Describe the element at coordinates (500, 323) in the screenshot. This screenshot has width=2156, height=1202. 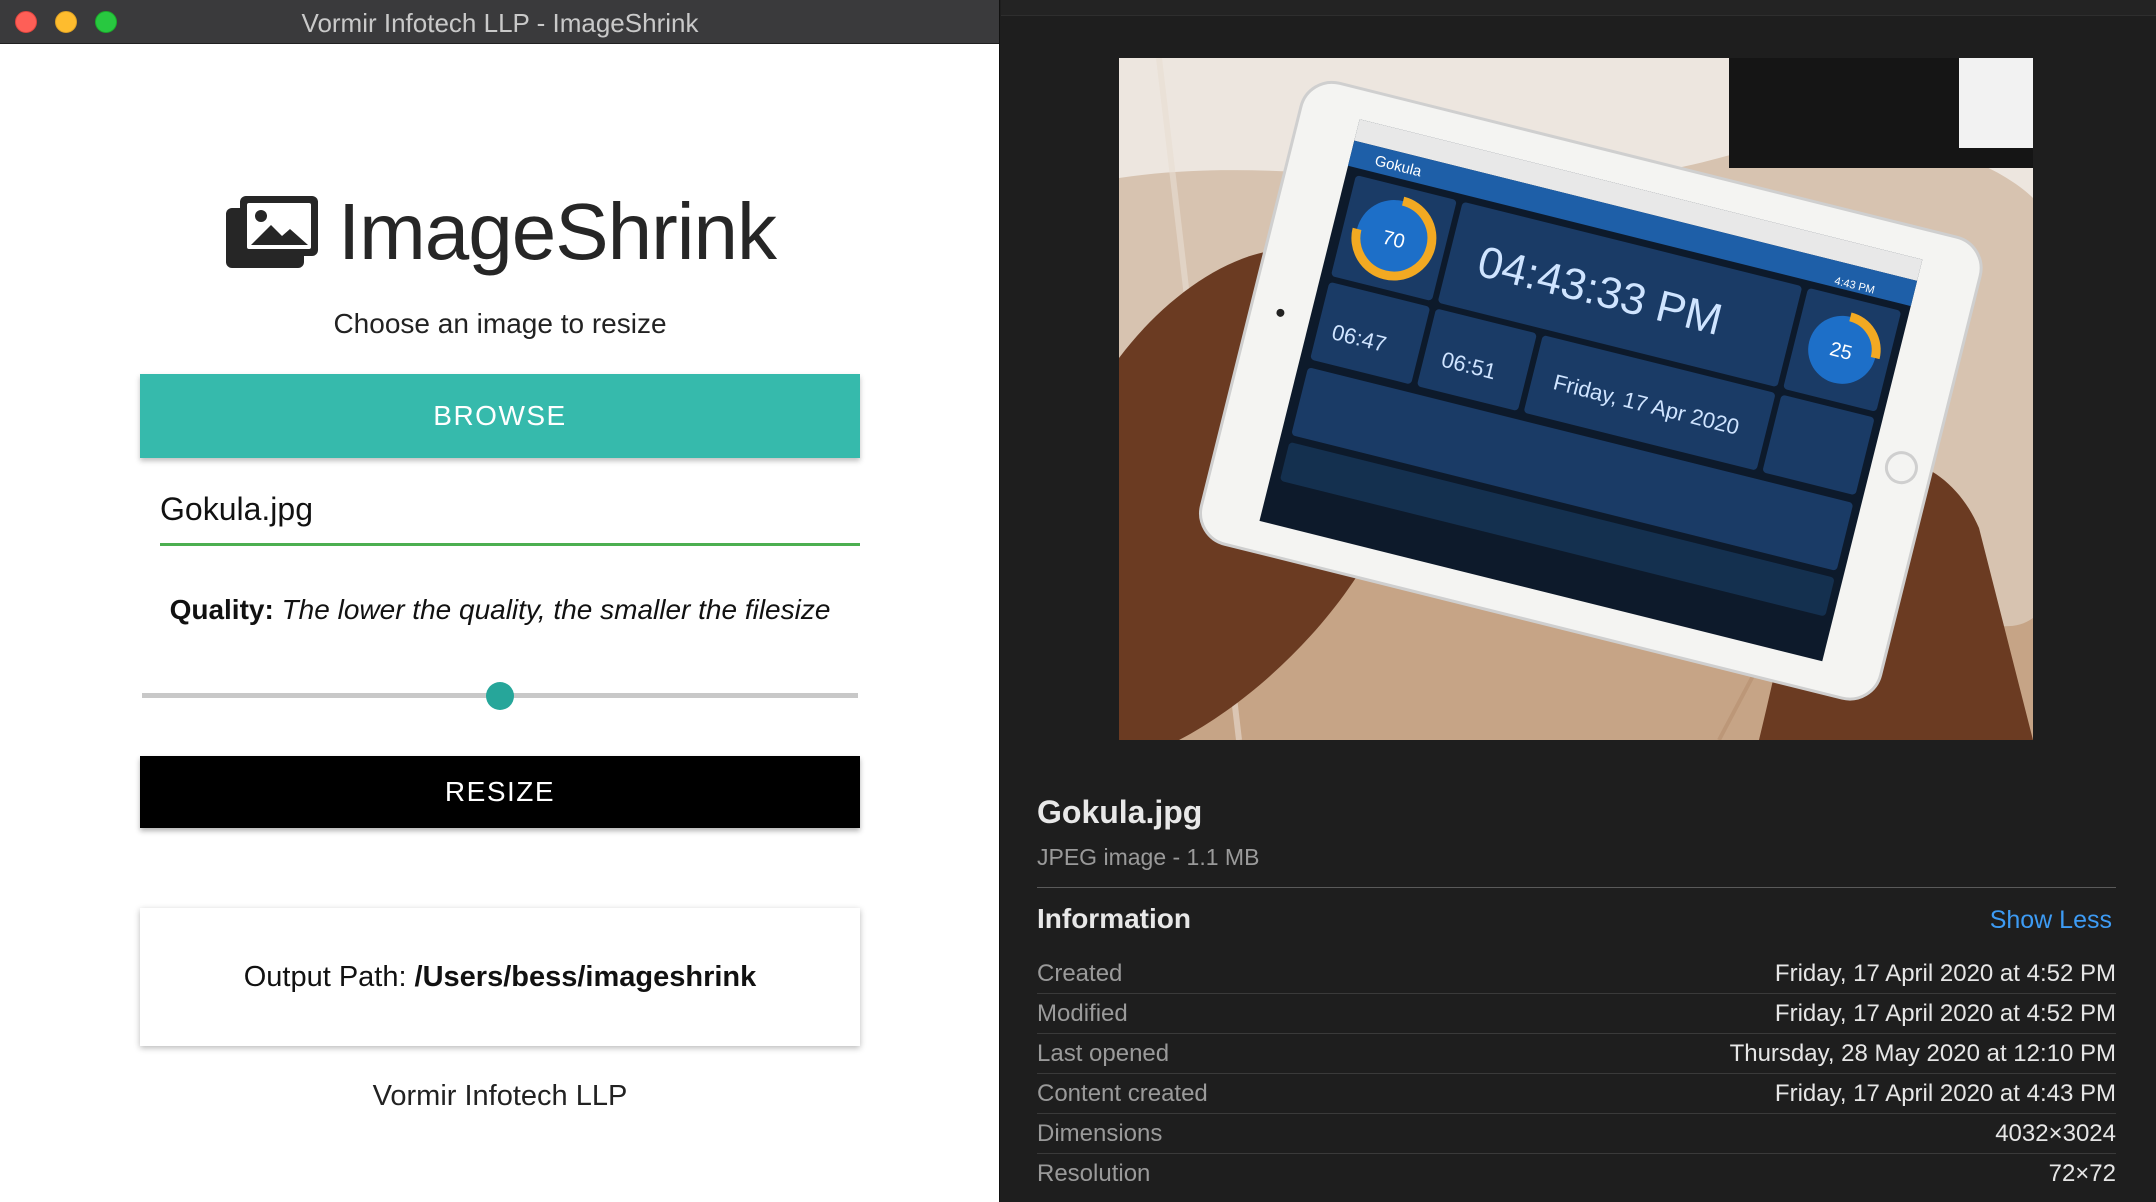
I see `instruction-text: Choose an image to resize` at that location.